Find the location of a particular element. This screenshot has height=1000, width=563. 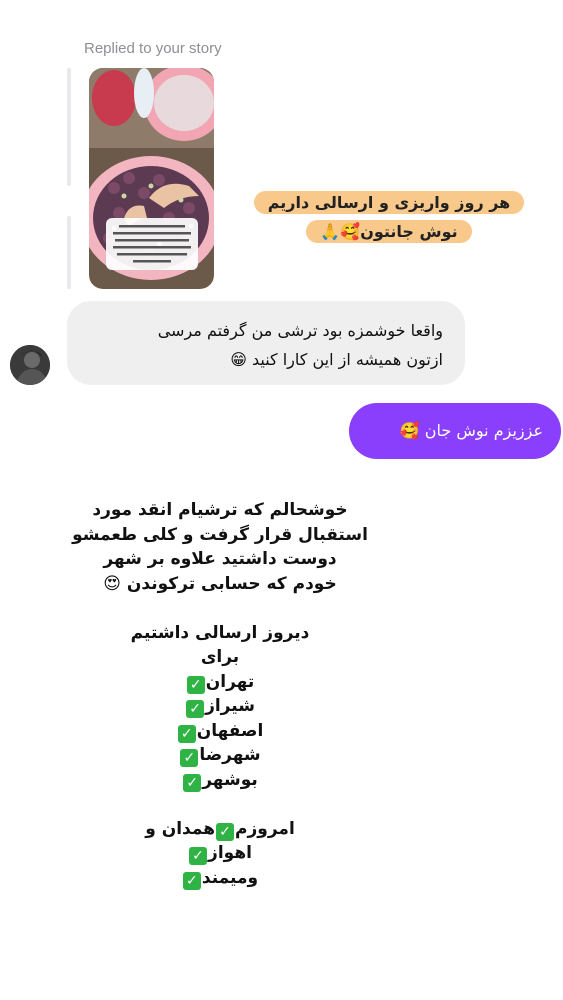

announcement-line-text: برای is located at coordinates (220, 657).